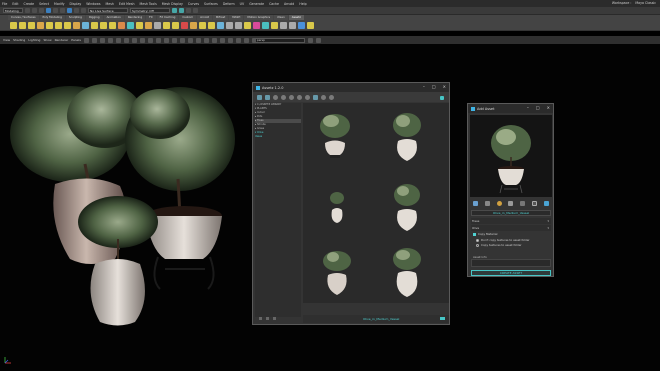  I want to click on proxy-icon, so click(291, 97).